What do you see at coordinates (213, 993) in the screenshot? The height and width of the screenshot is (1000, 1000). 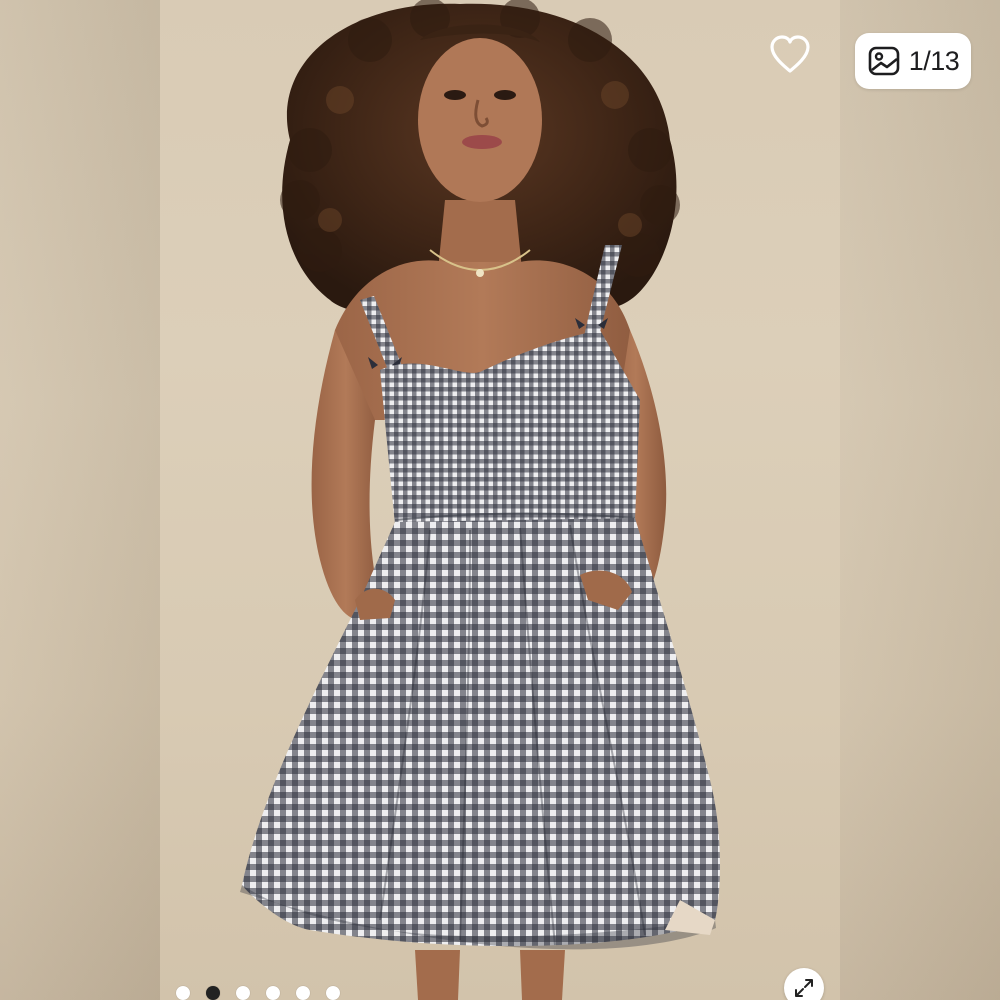 I see `pagination-dot-active` at bounding box center [213, 993].